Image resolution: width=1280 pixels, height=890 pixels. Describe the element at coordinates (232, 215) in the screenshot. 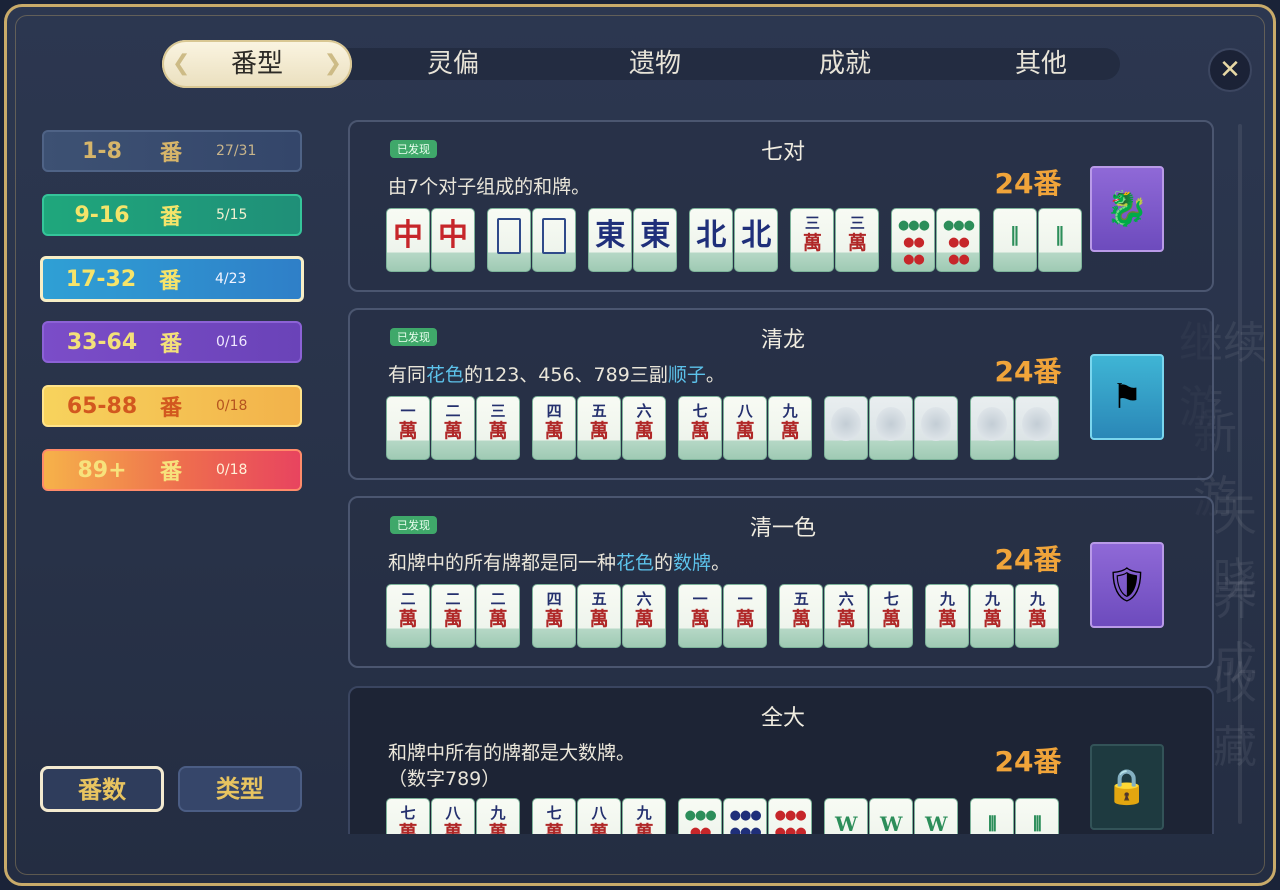

I see `range-count: 5/15` at that location.